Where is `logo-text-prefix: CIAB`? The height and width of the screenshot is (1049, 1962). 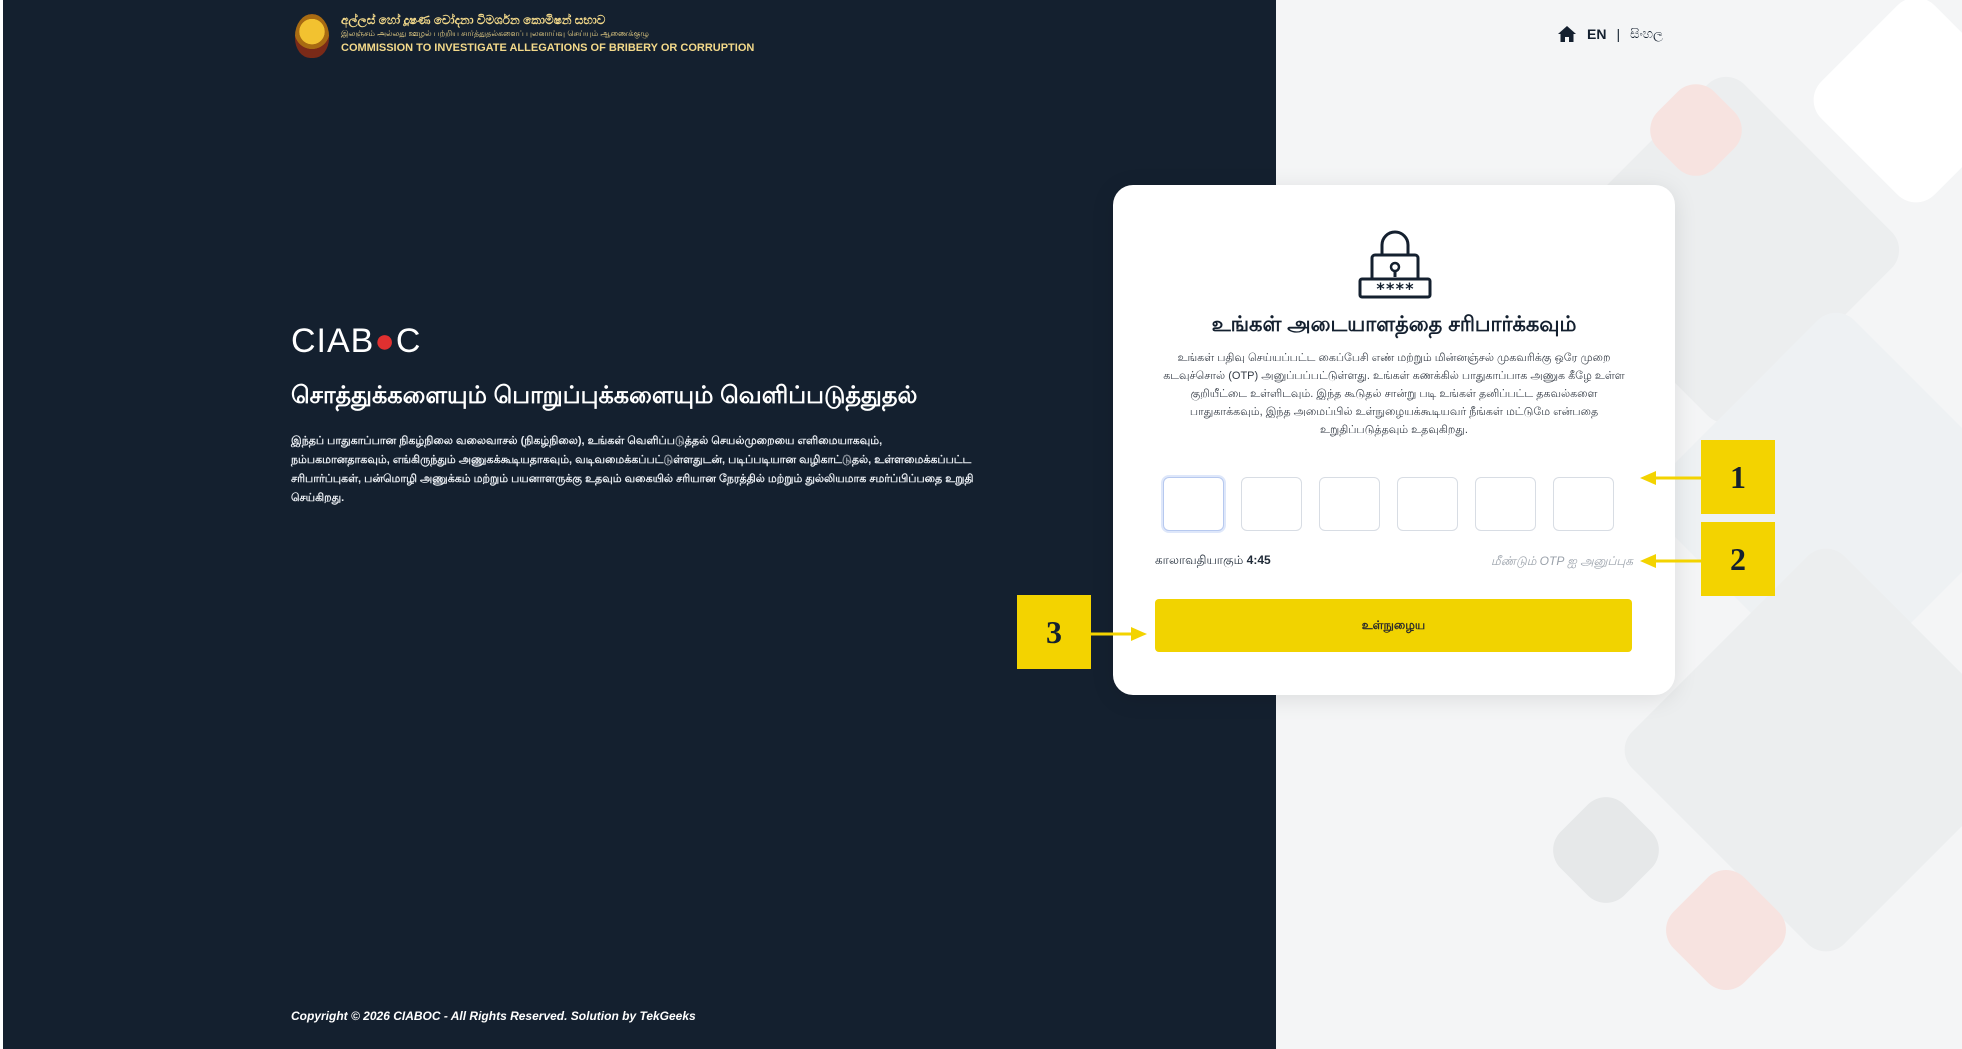 logo-text-prefix: CIAB is located at coordinates (333, 341).